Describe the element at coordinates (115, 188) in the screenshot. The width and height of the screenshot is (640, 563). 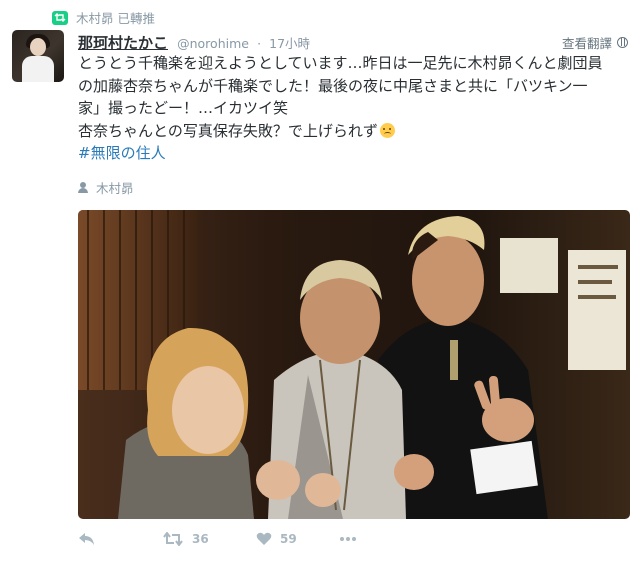
I see `tagged-user-name: 木村昴` at that location.